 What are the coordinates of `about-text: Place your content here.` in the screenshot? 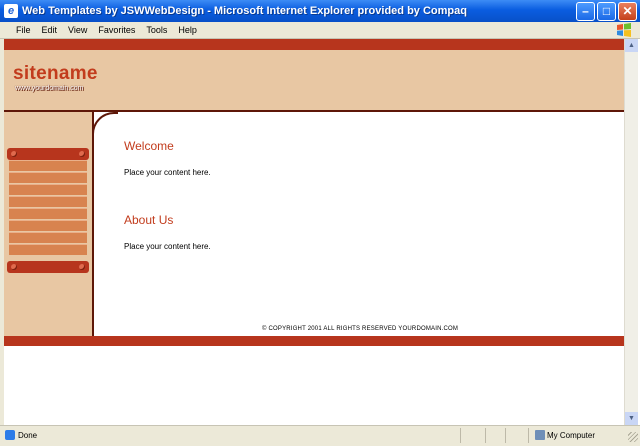 It's located at (167, 246).